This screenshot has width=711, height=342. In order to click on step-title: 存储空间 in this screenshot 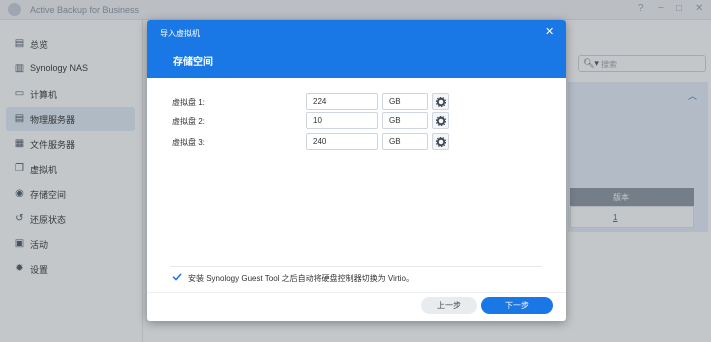, I will do `click(193, 62)`.